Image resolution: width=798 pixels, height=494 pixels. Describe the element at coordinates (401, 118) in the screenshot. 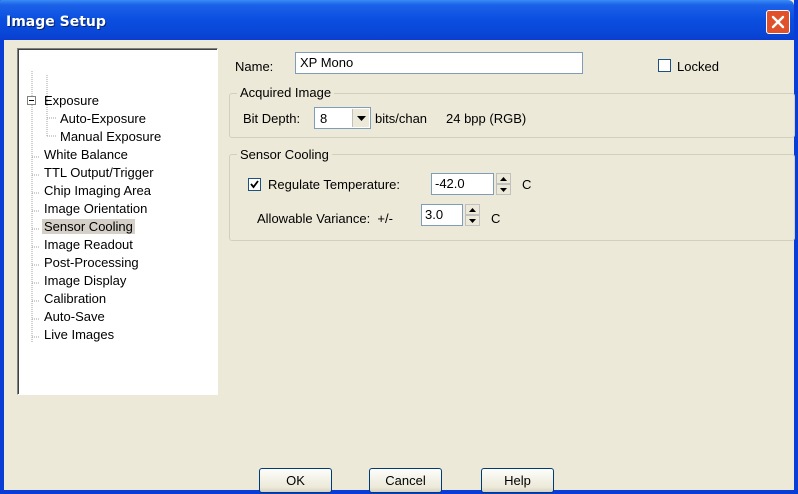

I see `bits-unit-label: bits/chan` at that location.